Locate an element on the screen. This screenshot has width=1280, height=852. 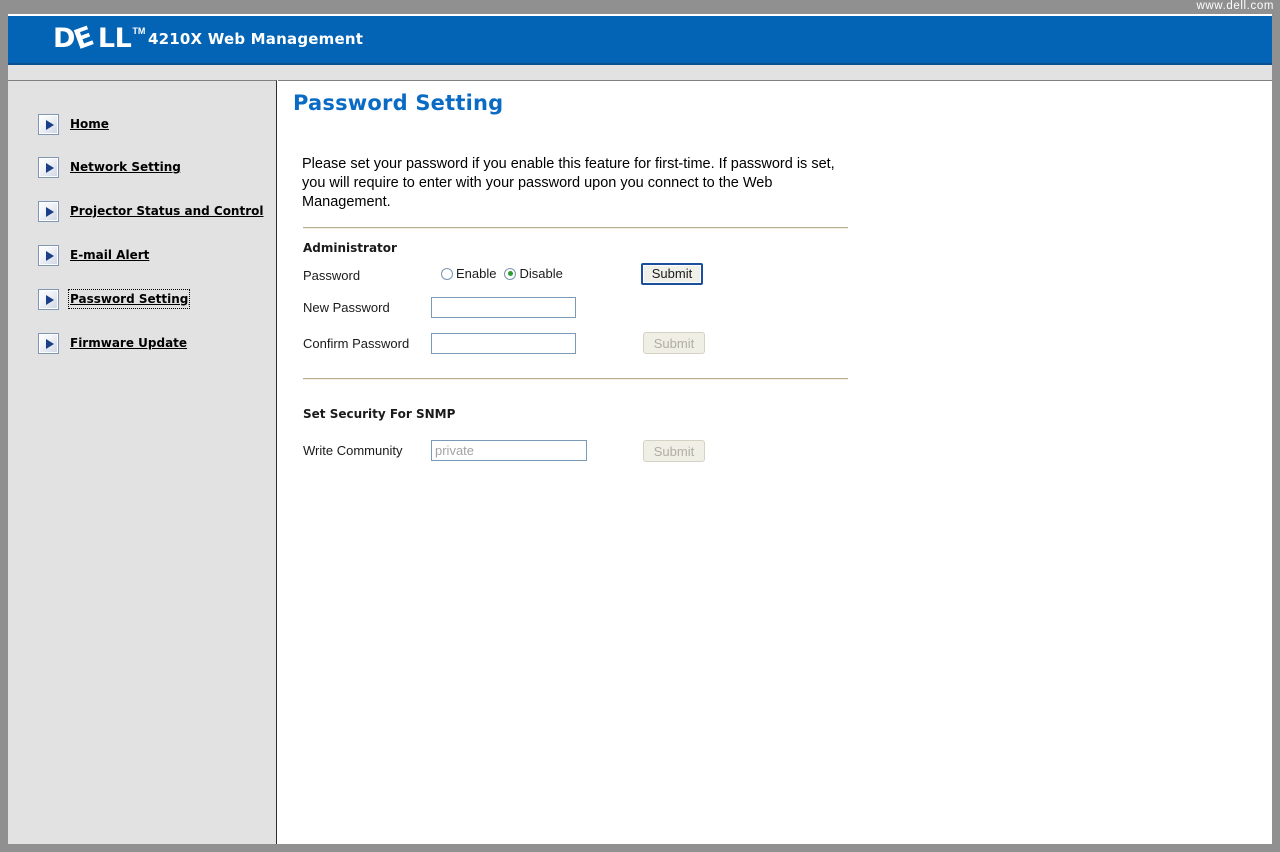
write-community-submit-button: Submit is located at coordinates (674, 451).